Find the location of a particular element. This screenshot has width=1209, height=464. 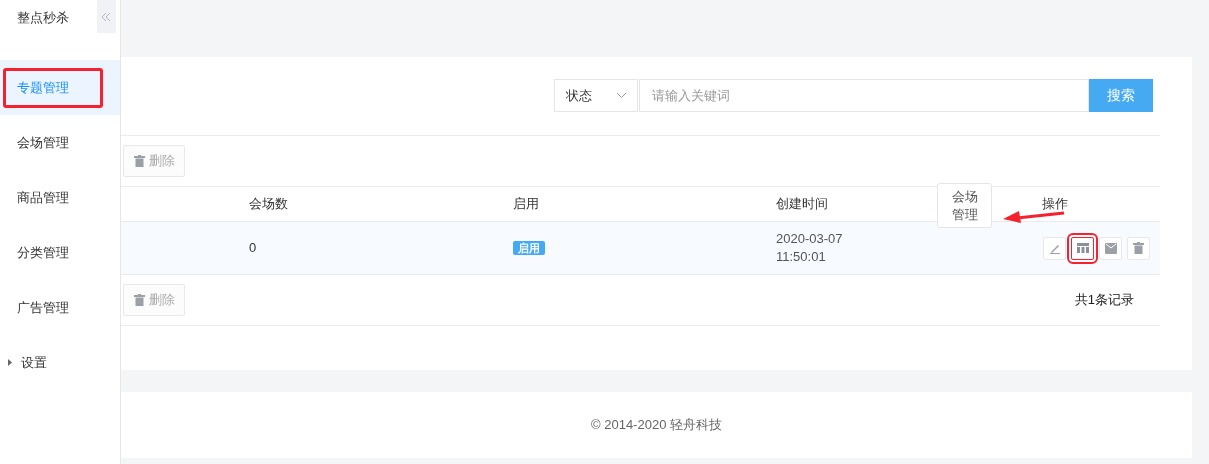

sidebar-item: 广告管理 is located at coordinates (60, 307).